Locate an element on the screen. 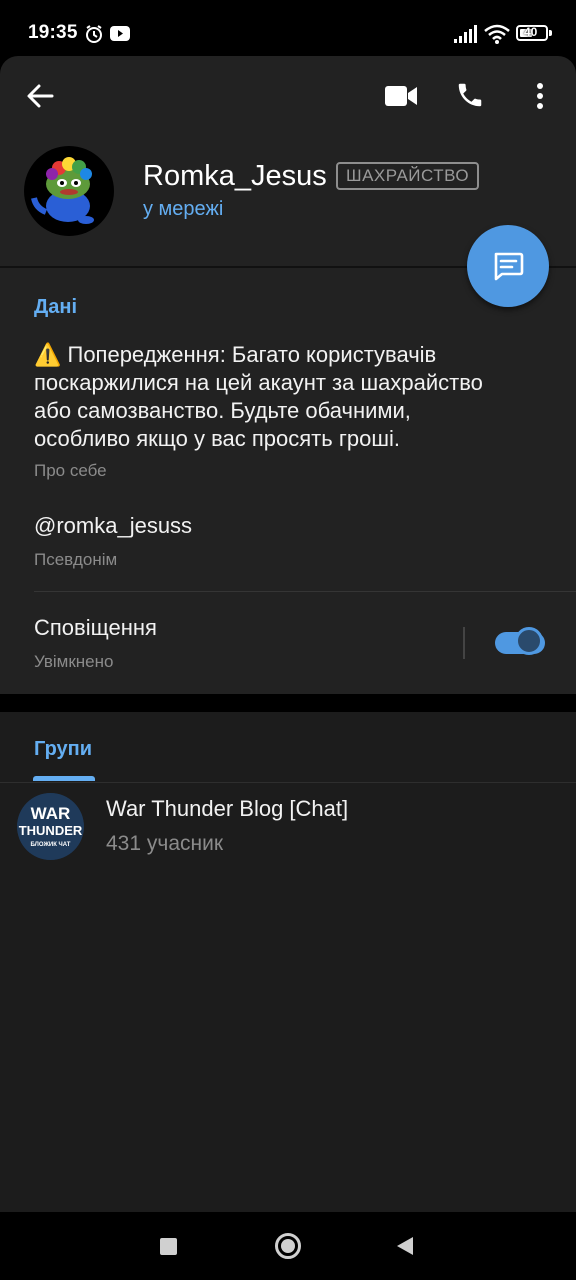  battery-icon: 40 is located at coordinates (532, 33).